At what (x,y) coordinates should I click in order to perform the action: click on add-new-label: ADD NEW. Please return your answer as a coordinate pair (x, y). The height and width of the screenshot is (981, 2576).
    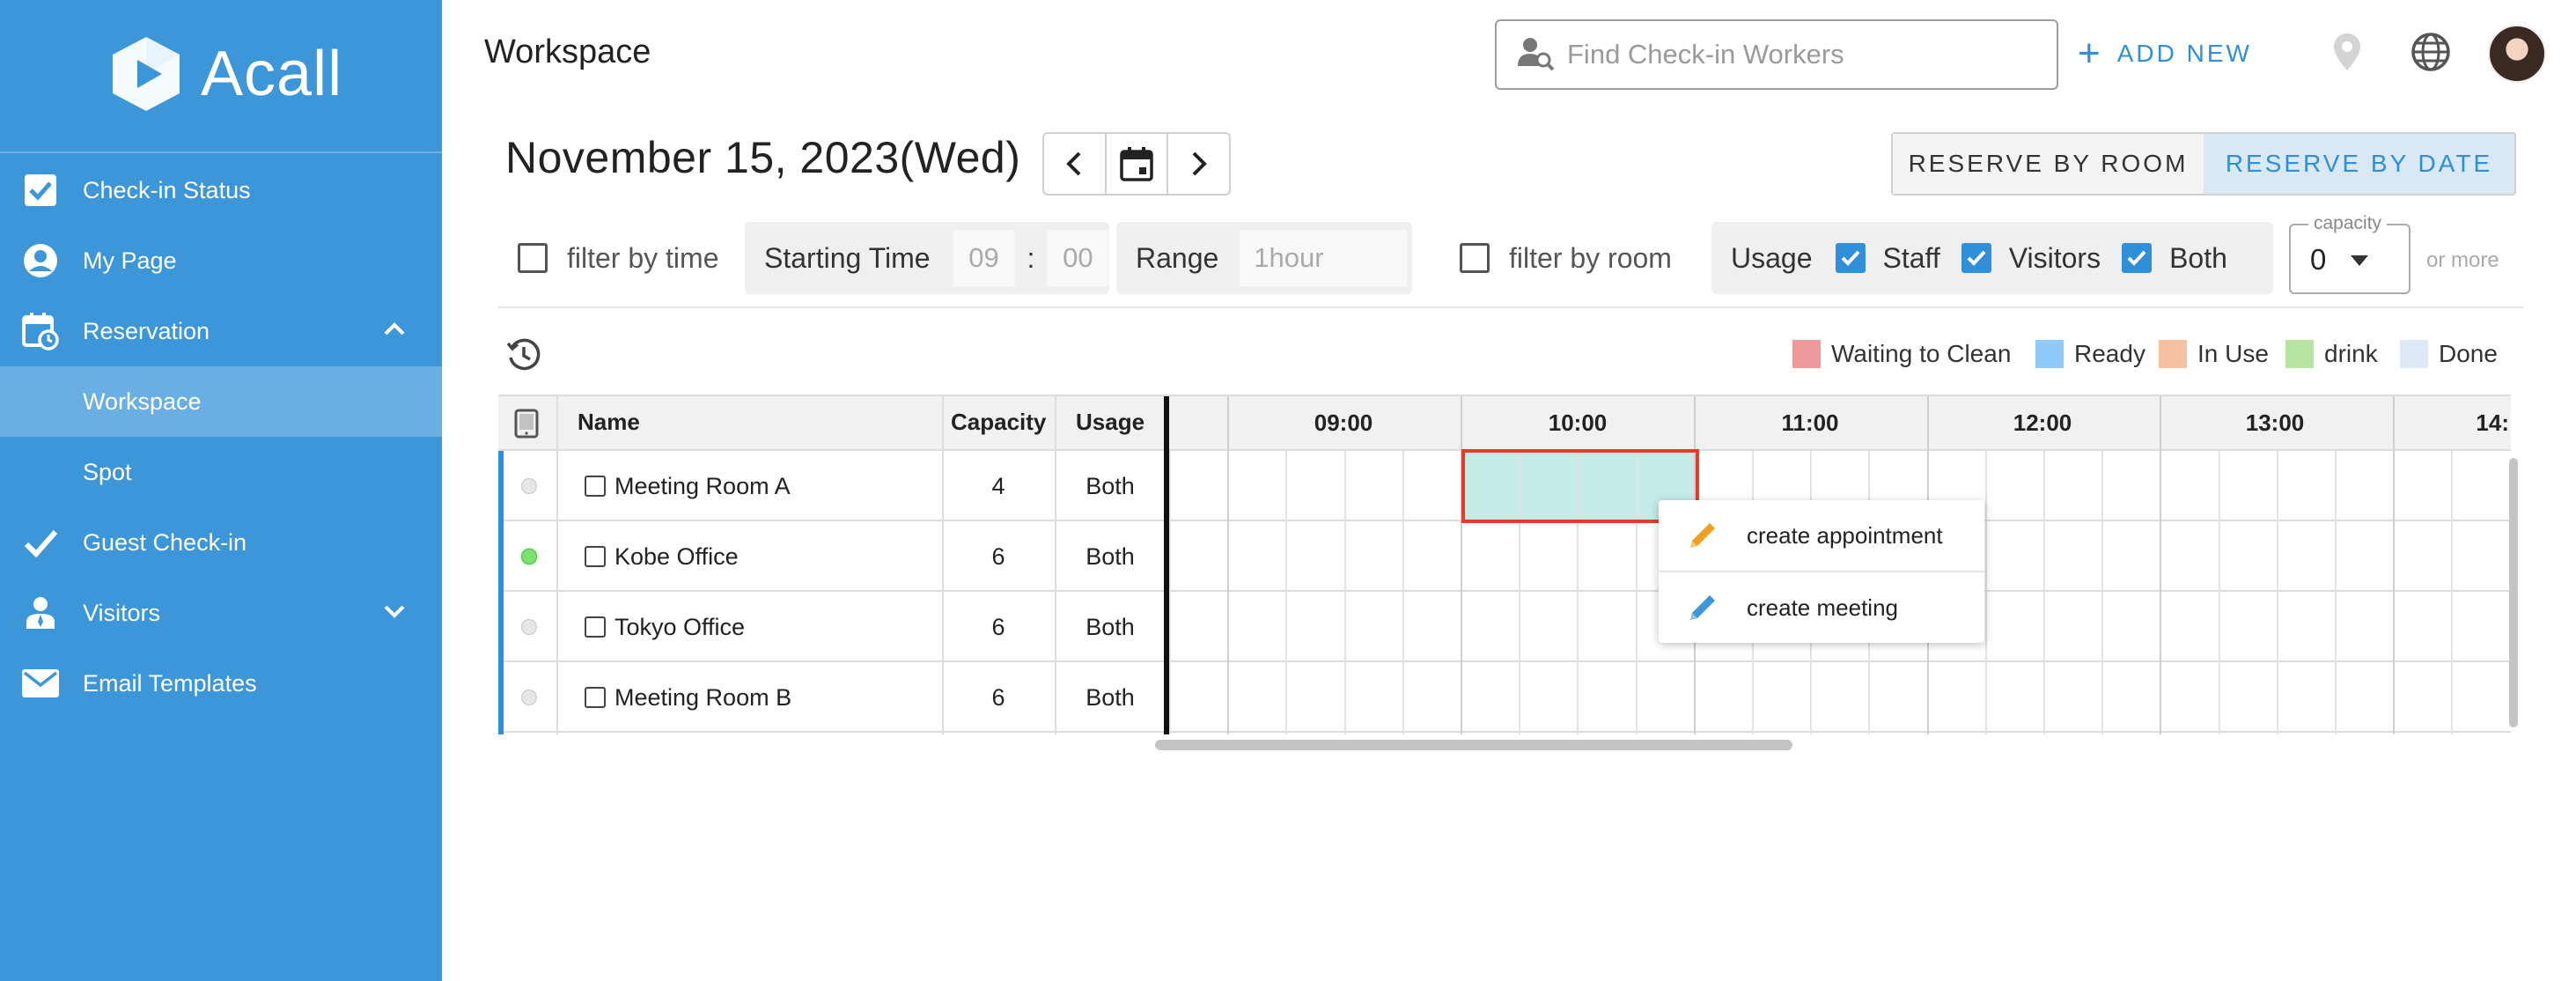
    Looking at the image, I should click on (2184, 53).